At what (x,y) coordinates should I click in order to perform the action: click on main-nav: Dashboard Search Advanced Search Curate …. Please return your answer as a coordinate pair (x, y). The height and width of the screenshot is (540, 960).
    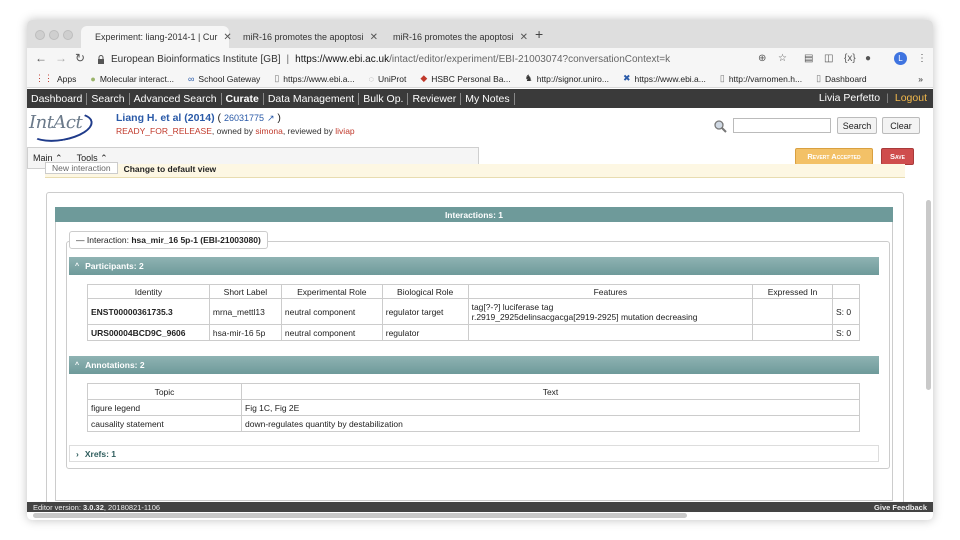
    Looking at the image, I should click on (480, 98).